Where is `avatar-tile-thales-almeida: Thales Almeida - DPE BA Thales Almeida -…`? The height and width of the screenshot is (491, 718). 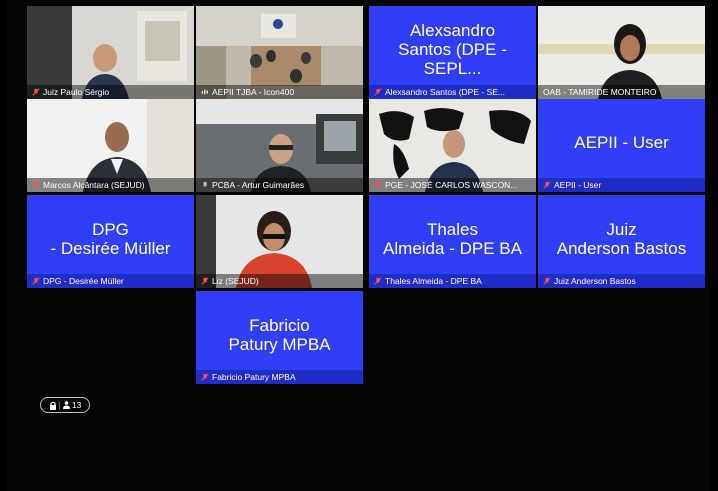 avatar-tile-thales-almeida: Thales Almeida - DPE BA Thales Almeida -… is located at coordinates (452, 241).